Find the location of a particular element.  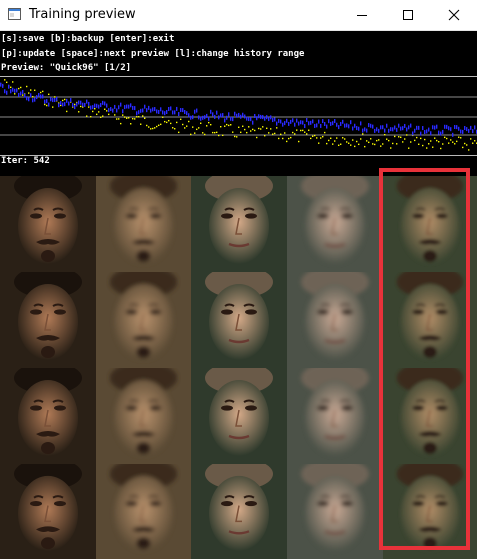

title-bar: Training preview is located at coordinates (238, 15).